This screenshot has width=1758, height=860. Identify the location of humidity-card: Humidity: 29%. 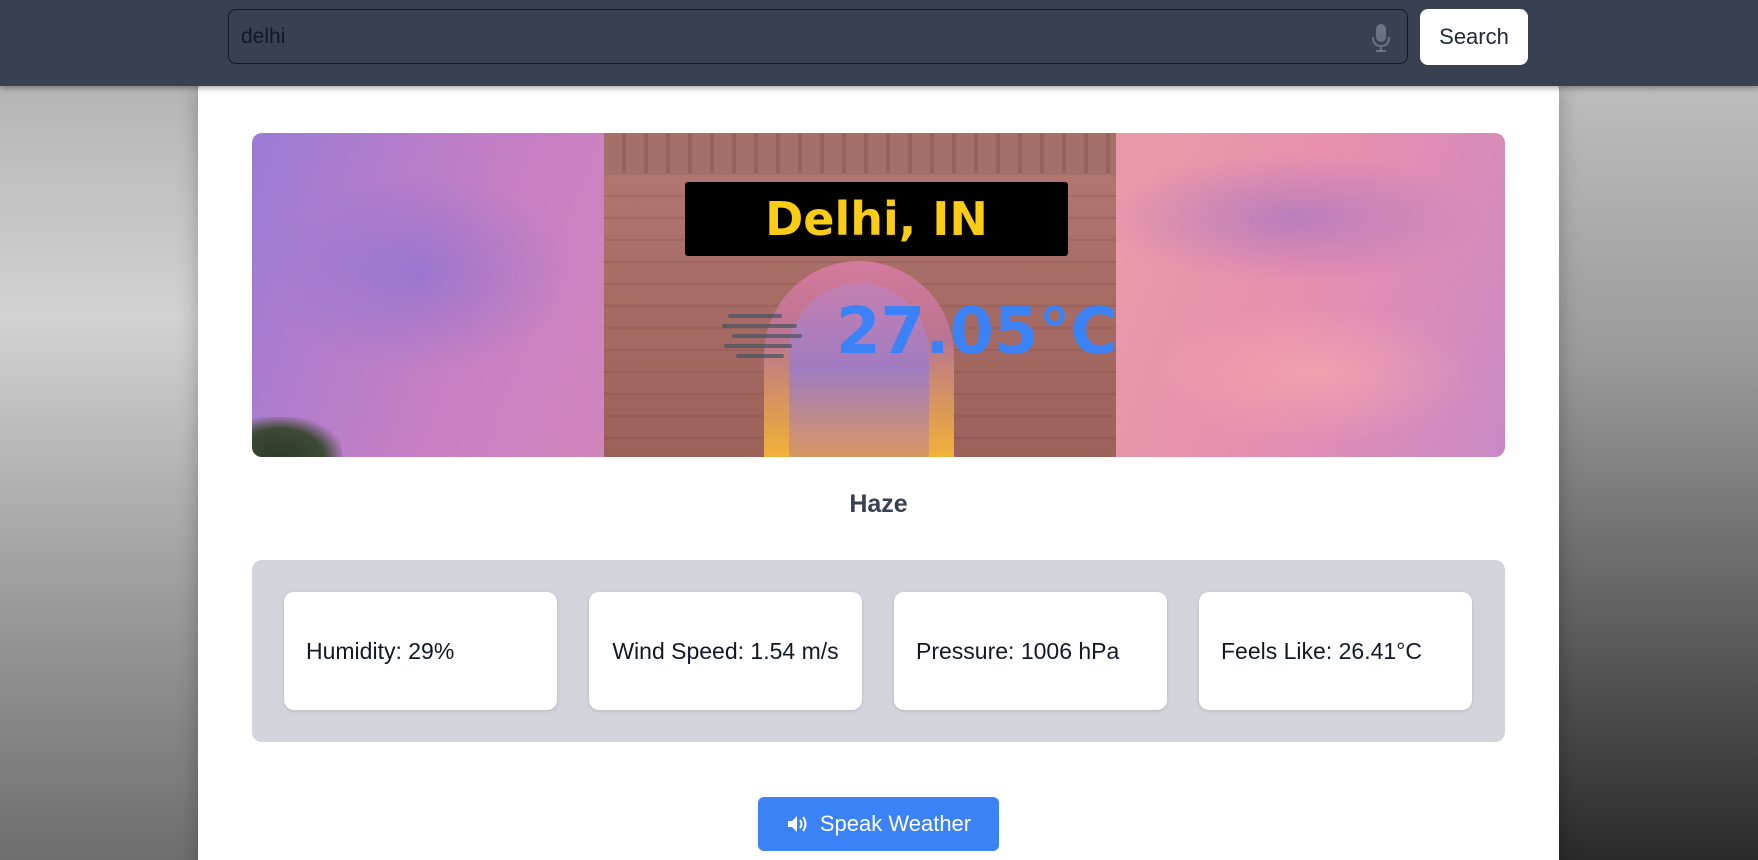
(420, 651).